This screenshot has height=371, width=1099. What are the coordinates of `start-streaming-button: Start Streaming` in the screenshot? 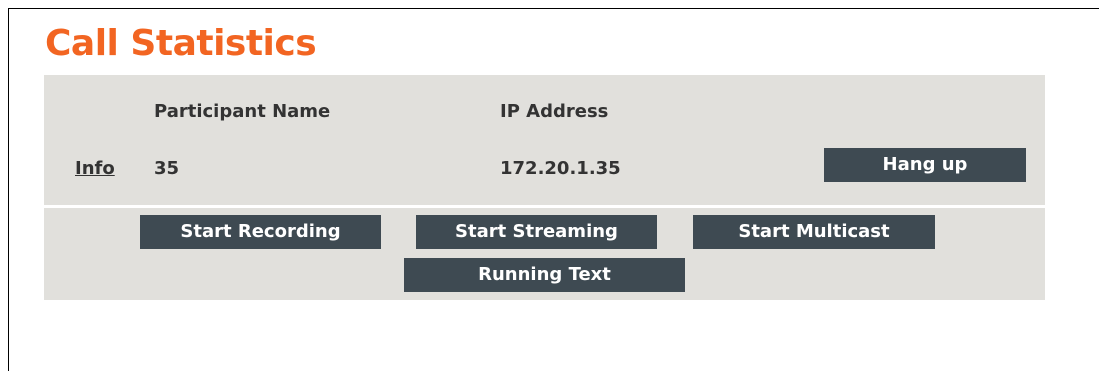 It's located at (536, 232).